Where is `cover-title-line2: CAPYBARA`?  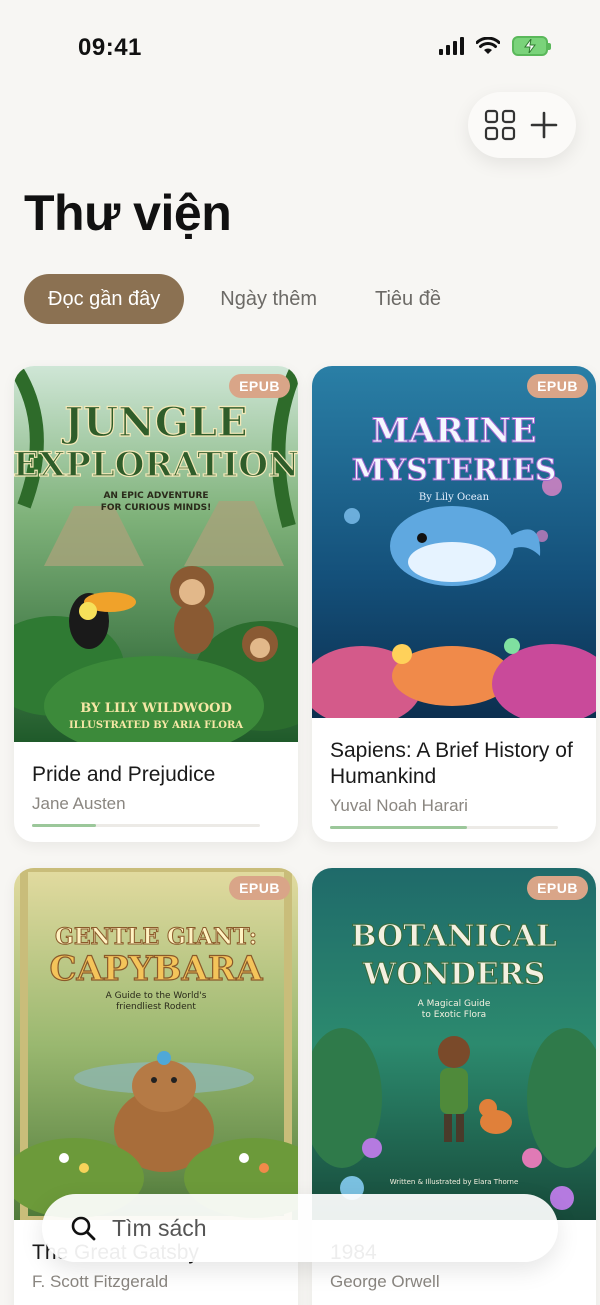 cover-title-line2: CAPYBARA is located at coordinates (156, 969).